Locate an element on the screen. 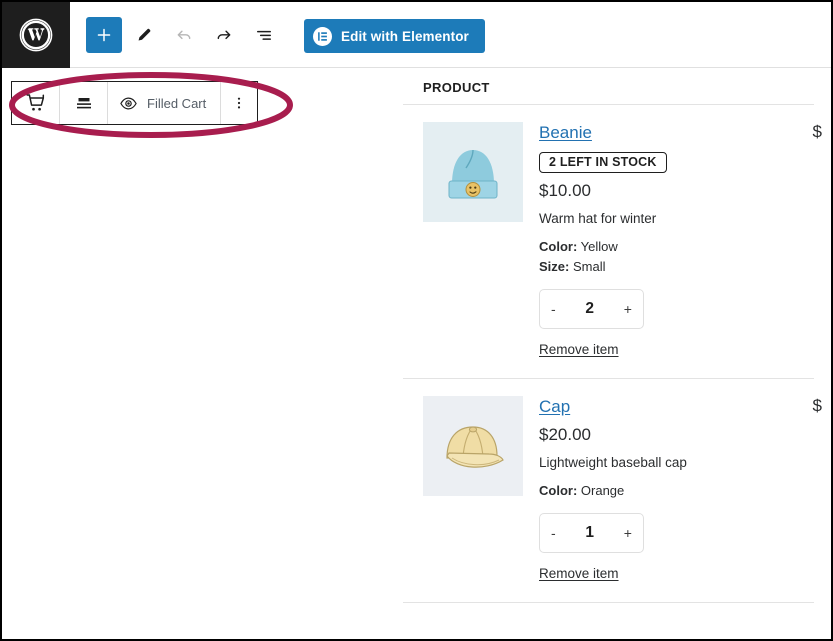  wordpress-logo-icon is located at coordinates (36, 35).